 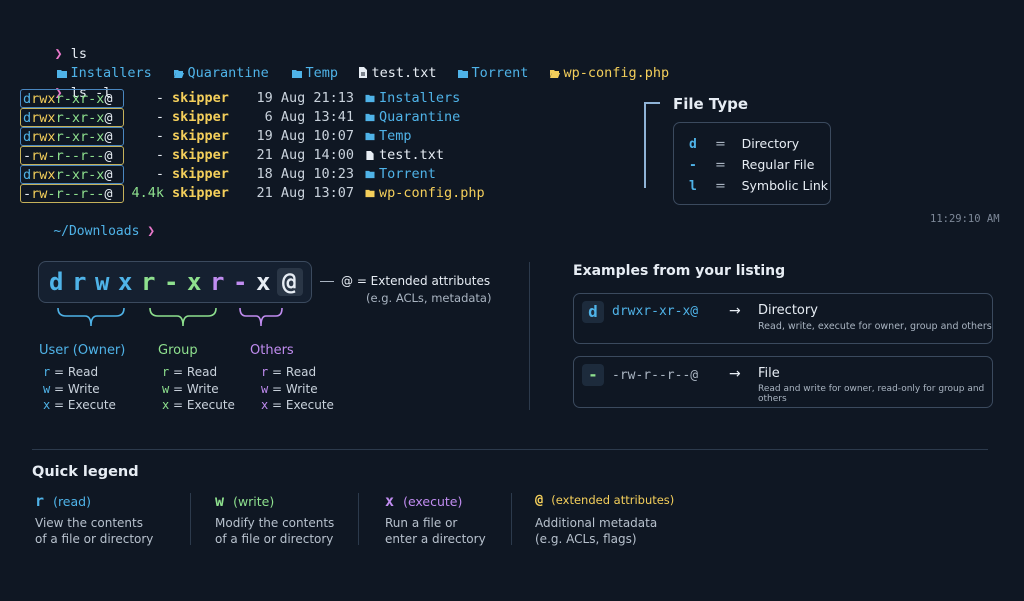 I want to click on bracket-left, so click(x=645, y=145).